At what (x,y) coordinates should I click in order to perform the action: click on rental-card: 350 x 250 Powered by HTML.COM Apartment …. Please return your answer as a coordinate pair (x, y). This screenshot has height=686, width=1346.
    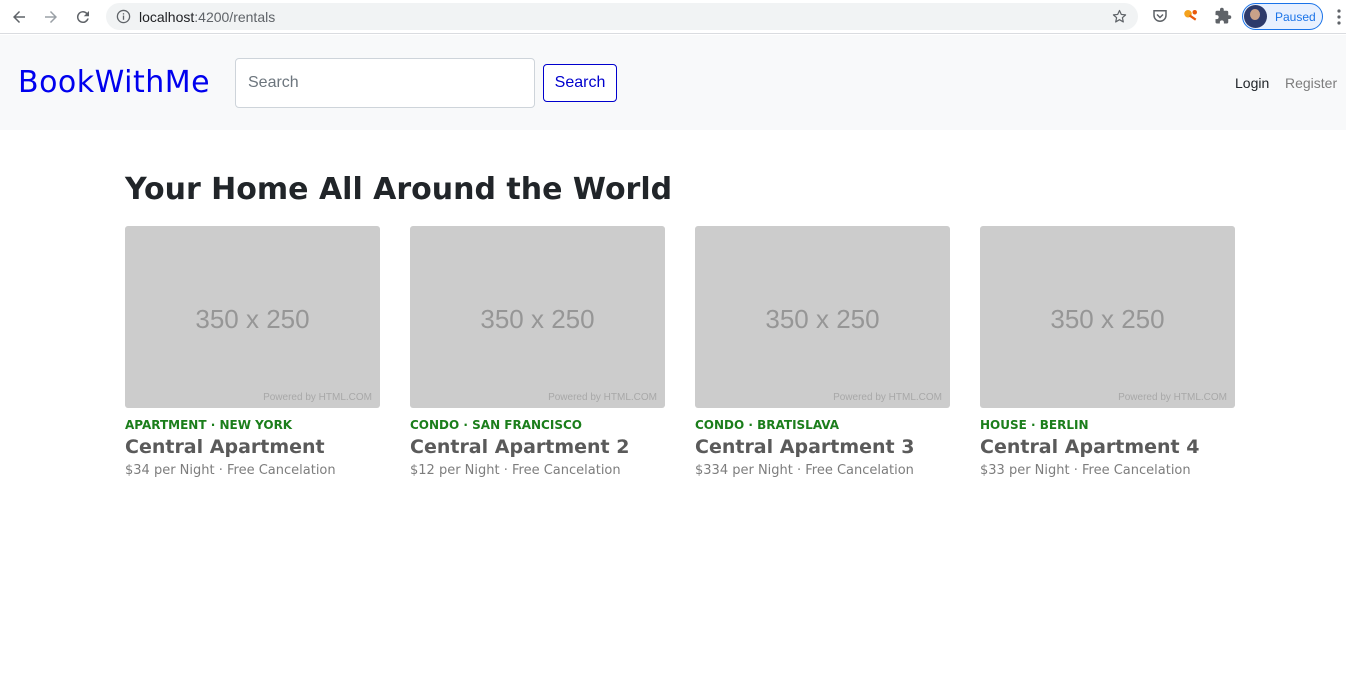
    Looking at the image, I should click on (252, 352).